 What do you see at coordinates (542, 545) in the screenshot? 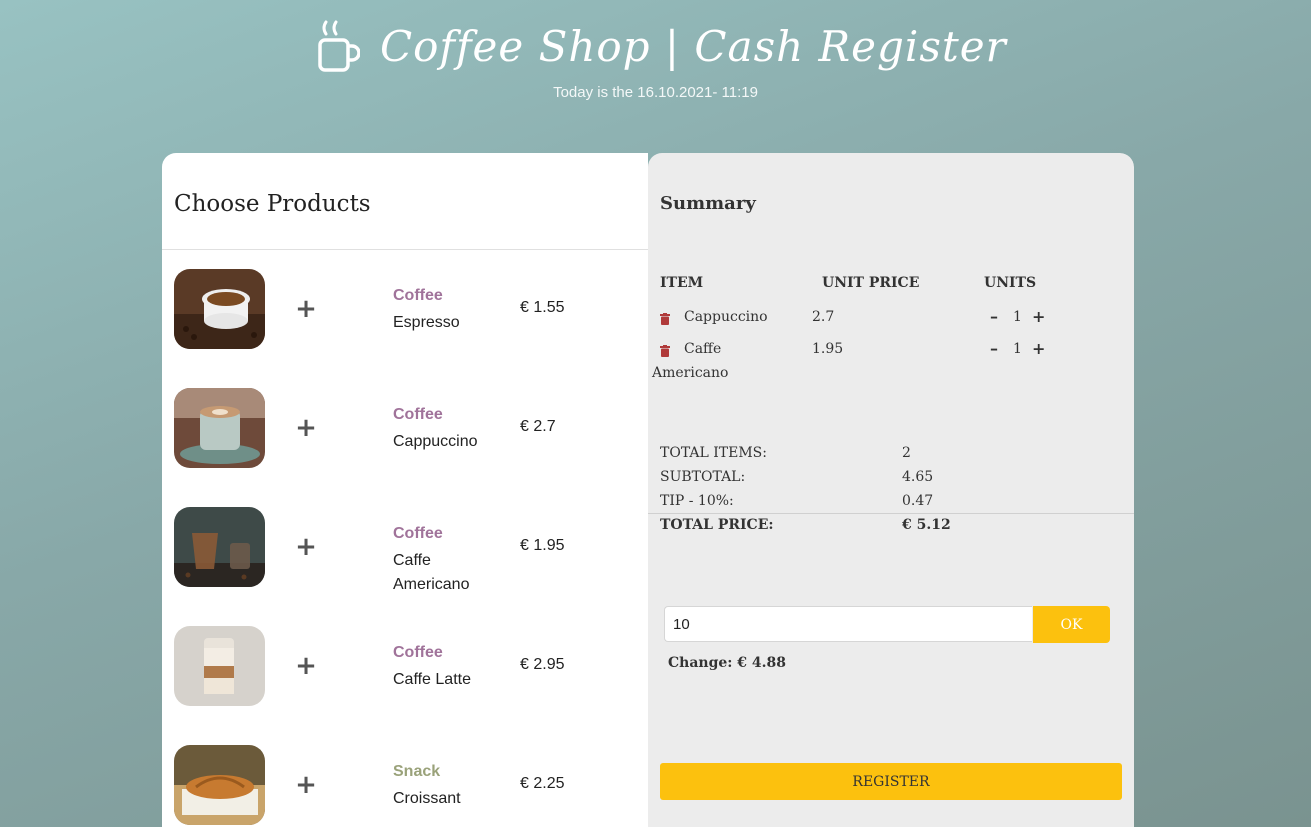
I see `product-price: € 1.95` at bounding box center [542, 545].